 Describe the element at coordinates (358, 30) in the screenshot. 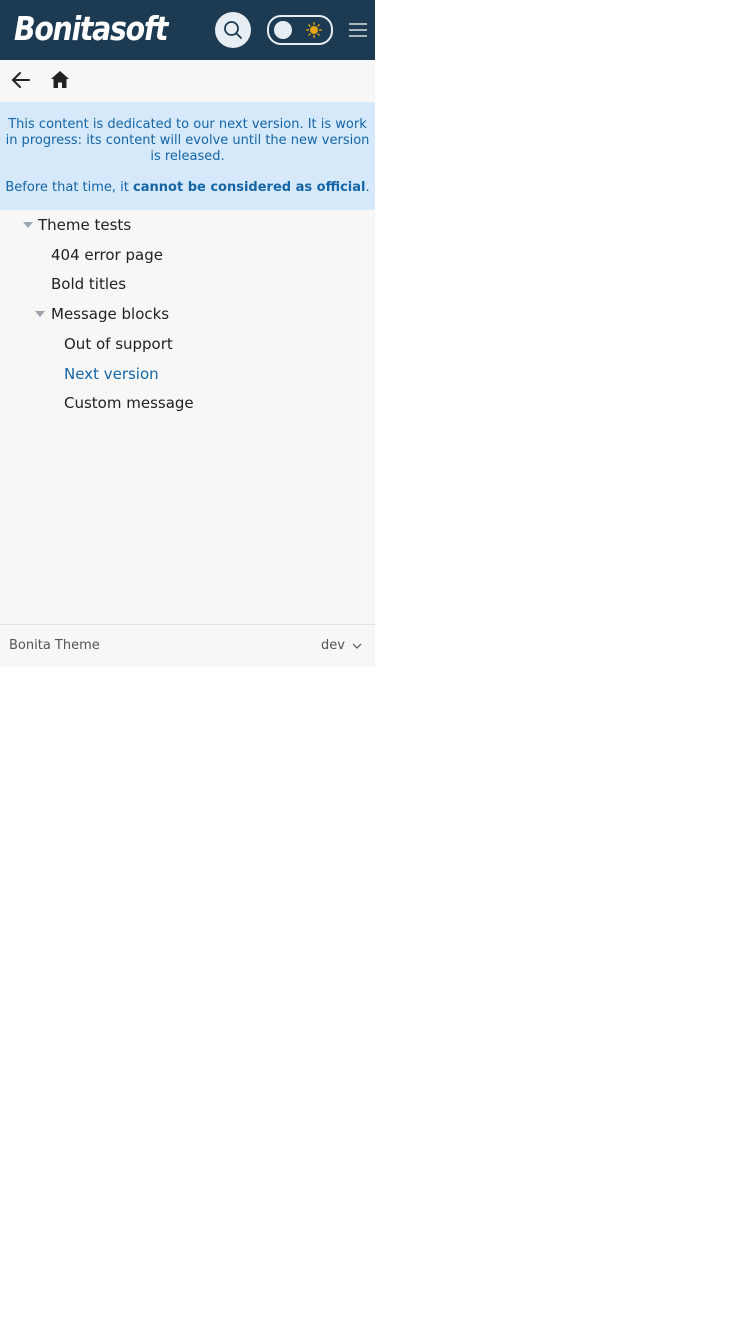

I see `hamburger-menu-icon` at that location.